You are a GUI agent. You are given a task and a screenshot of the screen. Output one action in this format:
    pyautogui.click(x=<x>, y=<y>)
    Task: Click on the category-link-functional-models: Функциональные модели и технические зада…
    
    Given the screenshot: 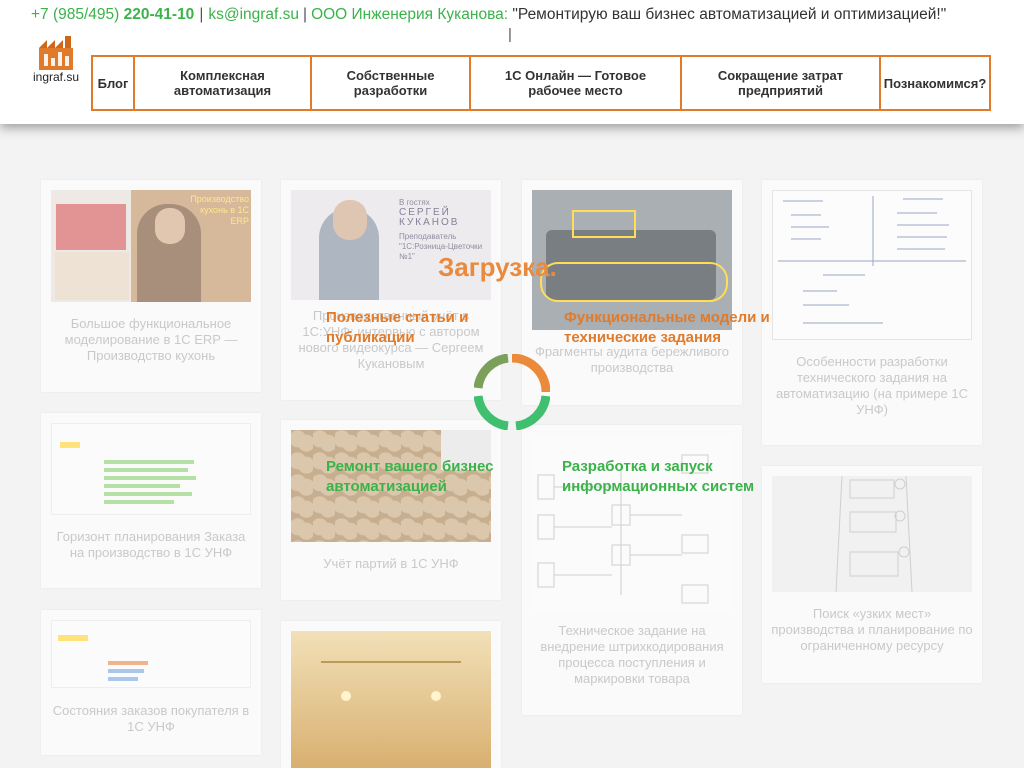 What is the action you would take?
    pyautogui.click(x=679, y=328)
    